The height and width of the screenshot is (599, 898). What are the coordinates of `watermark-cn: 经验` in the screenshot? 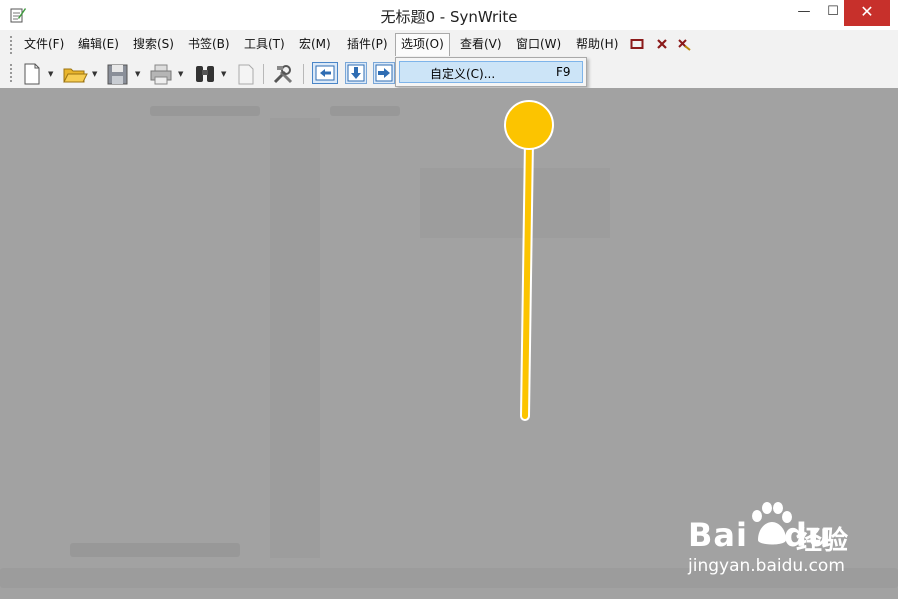 It's located at (822, 541).